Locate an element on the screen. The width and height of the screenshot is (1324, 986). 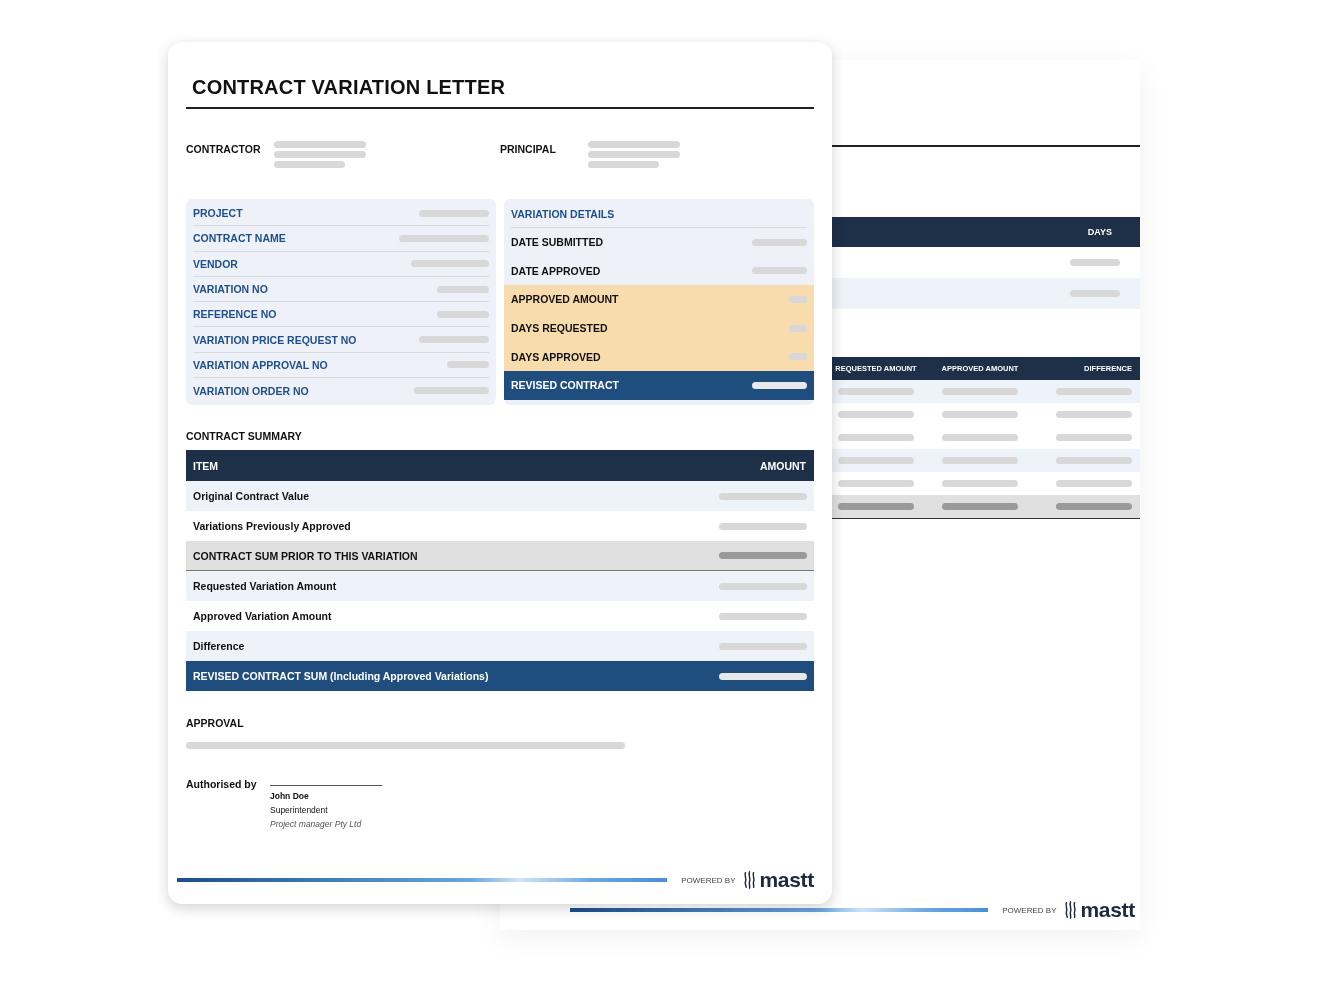
table-cell: REVISED CONTRACT SUM (Including Approved Variations) is located at coordinates (341, 676).